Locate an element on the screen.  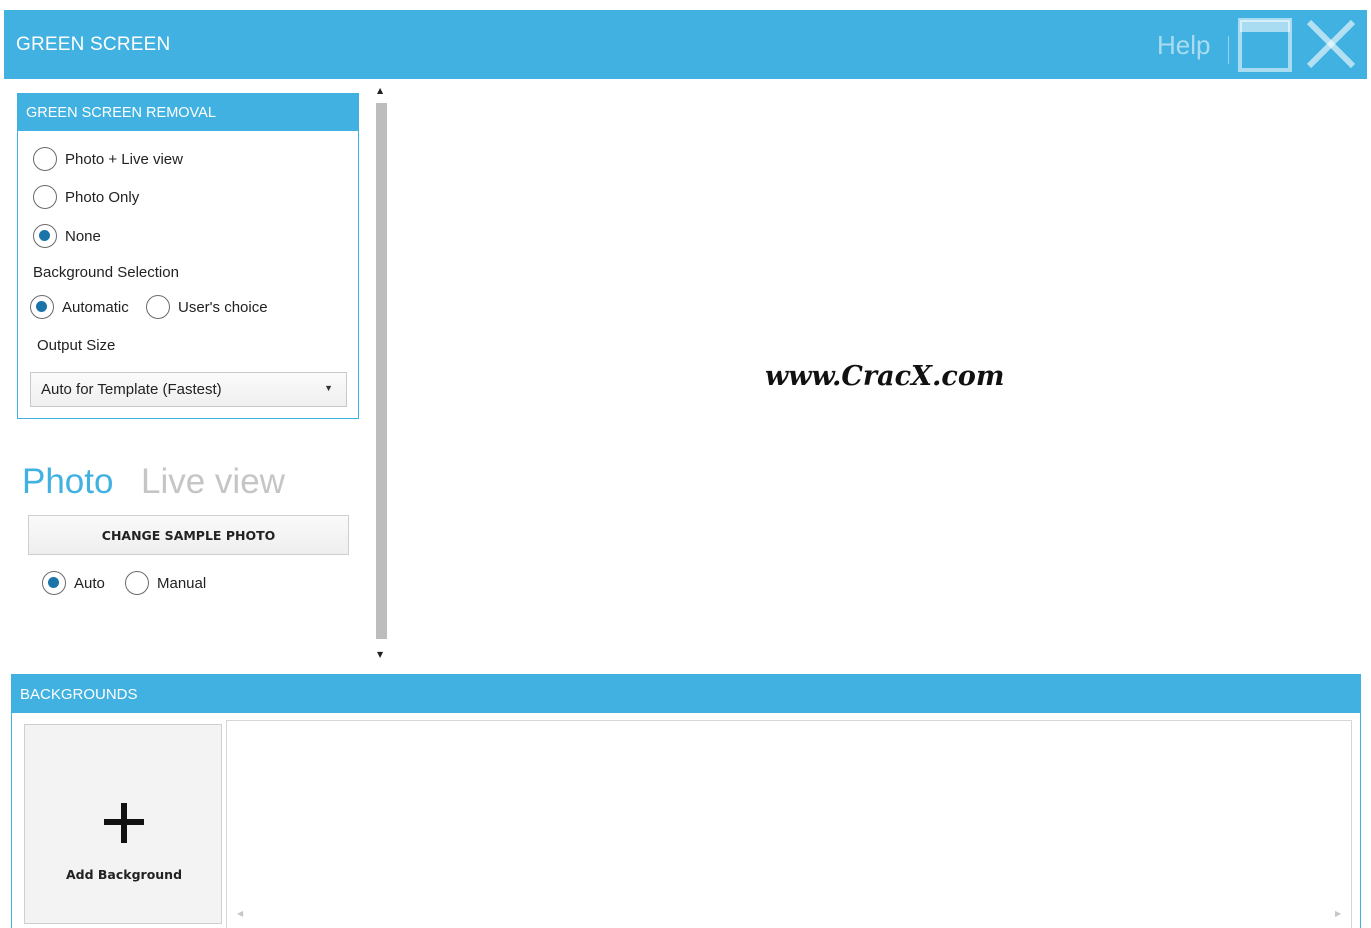
output-size-select: Auto for Template (Fastest) ▼ is located at coordinates (188, 389).